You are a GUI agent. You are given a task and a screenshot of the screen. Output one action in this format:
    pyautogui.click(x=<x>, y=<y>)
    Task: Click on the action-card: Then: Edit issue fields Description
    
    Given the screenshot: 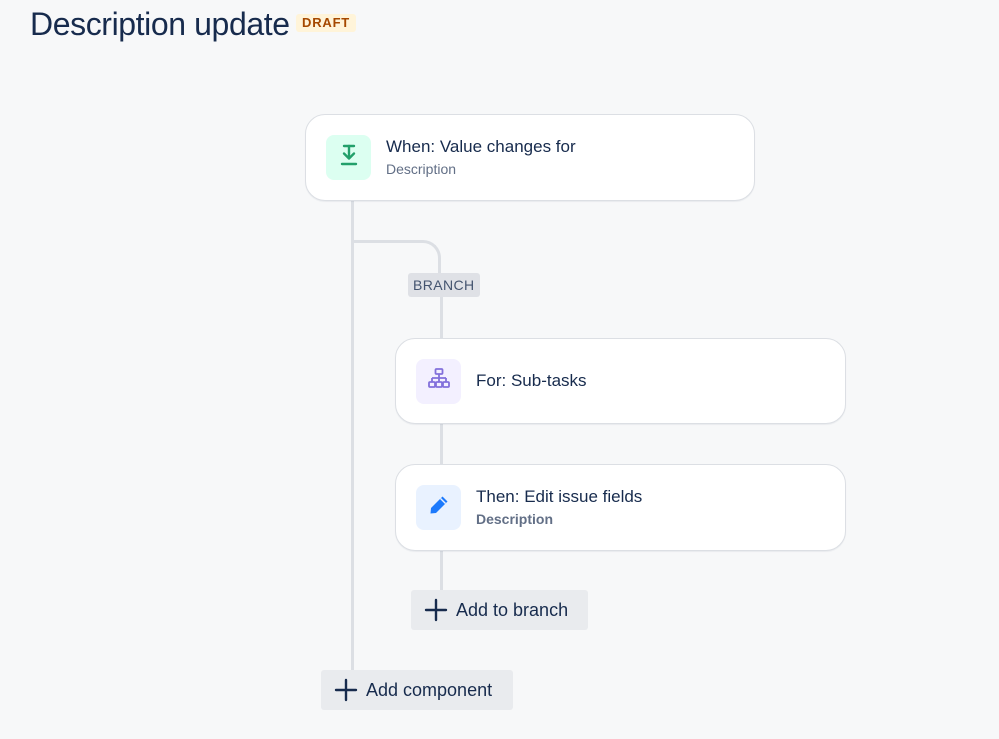 What is the action you would take?
    pyautogui.click(x=620, y=507)
    